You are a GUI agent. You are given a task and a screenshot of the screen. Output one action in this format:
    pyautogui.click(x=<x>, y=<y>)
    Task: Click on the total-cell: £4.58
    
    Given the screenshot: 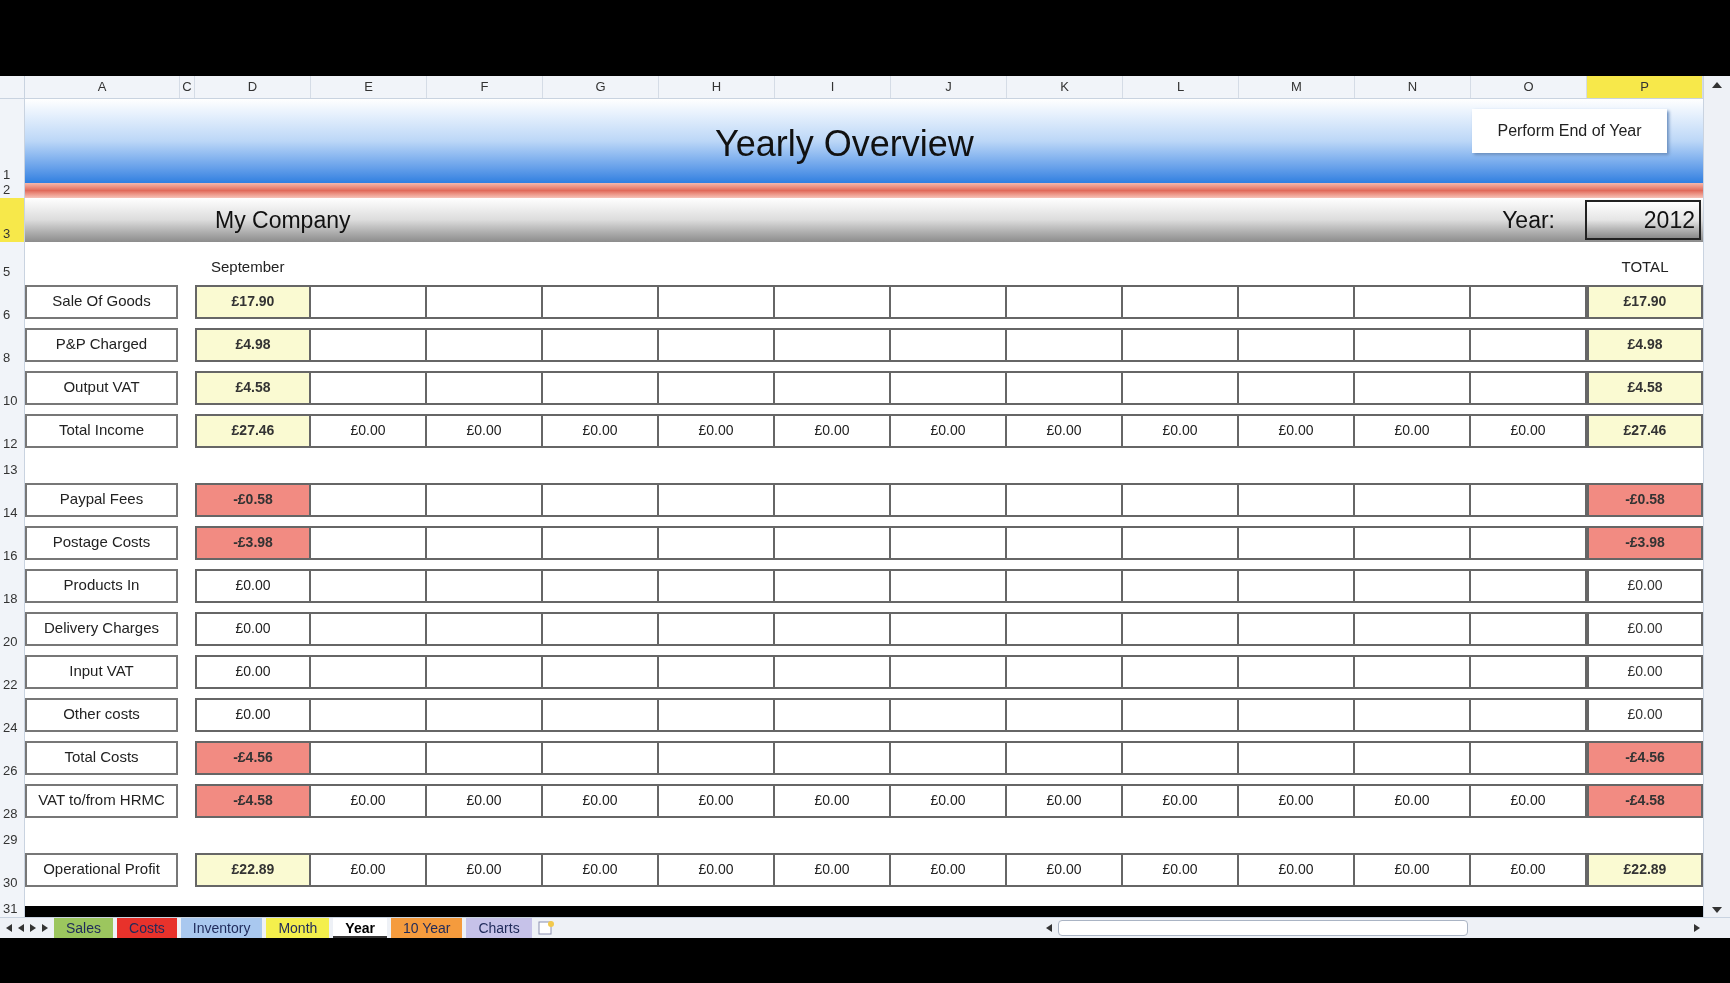 What is the action you would take?
    pyautogui.click(x=1645, y=387)
    